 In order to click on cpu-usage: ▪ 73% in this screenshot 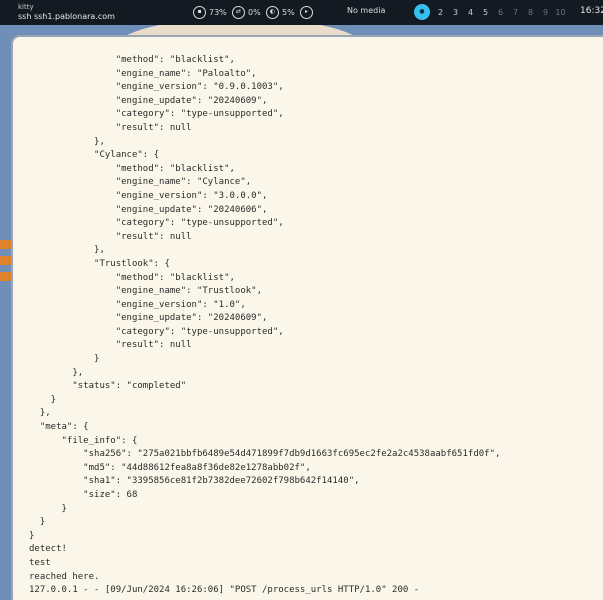, I will do `click(210, 12)`.